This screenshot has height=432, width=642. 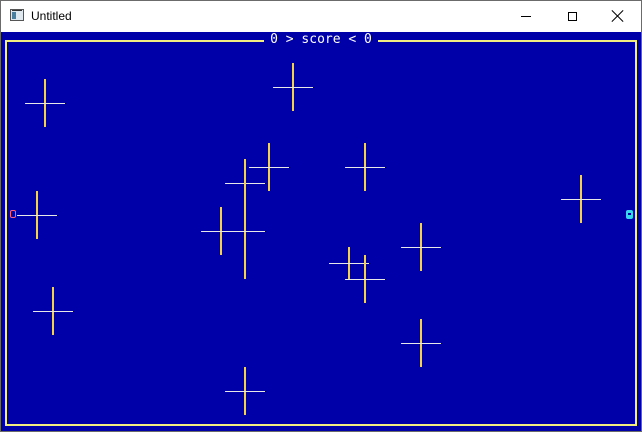 What do you see at coordinates (51, 16) in the screenshot?
I see `window-title: Untitled` at bounding box center [51, 16].